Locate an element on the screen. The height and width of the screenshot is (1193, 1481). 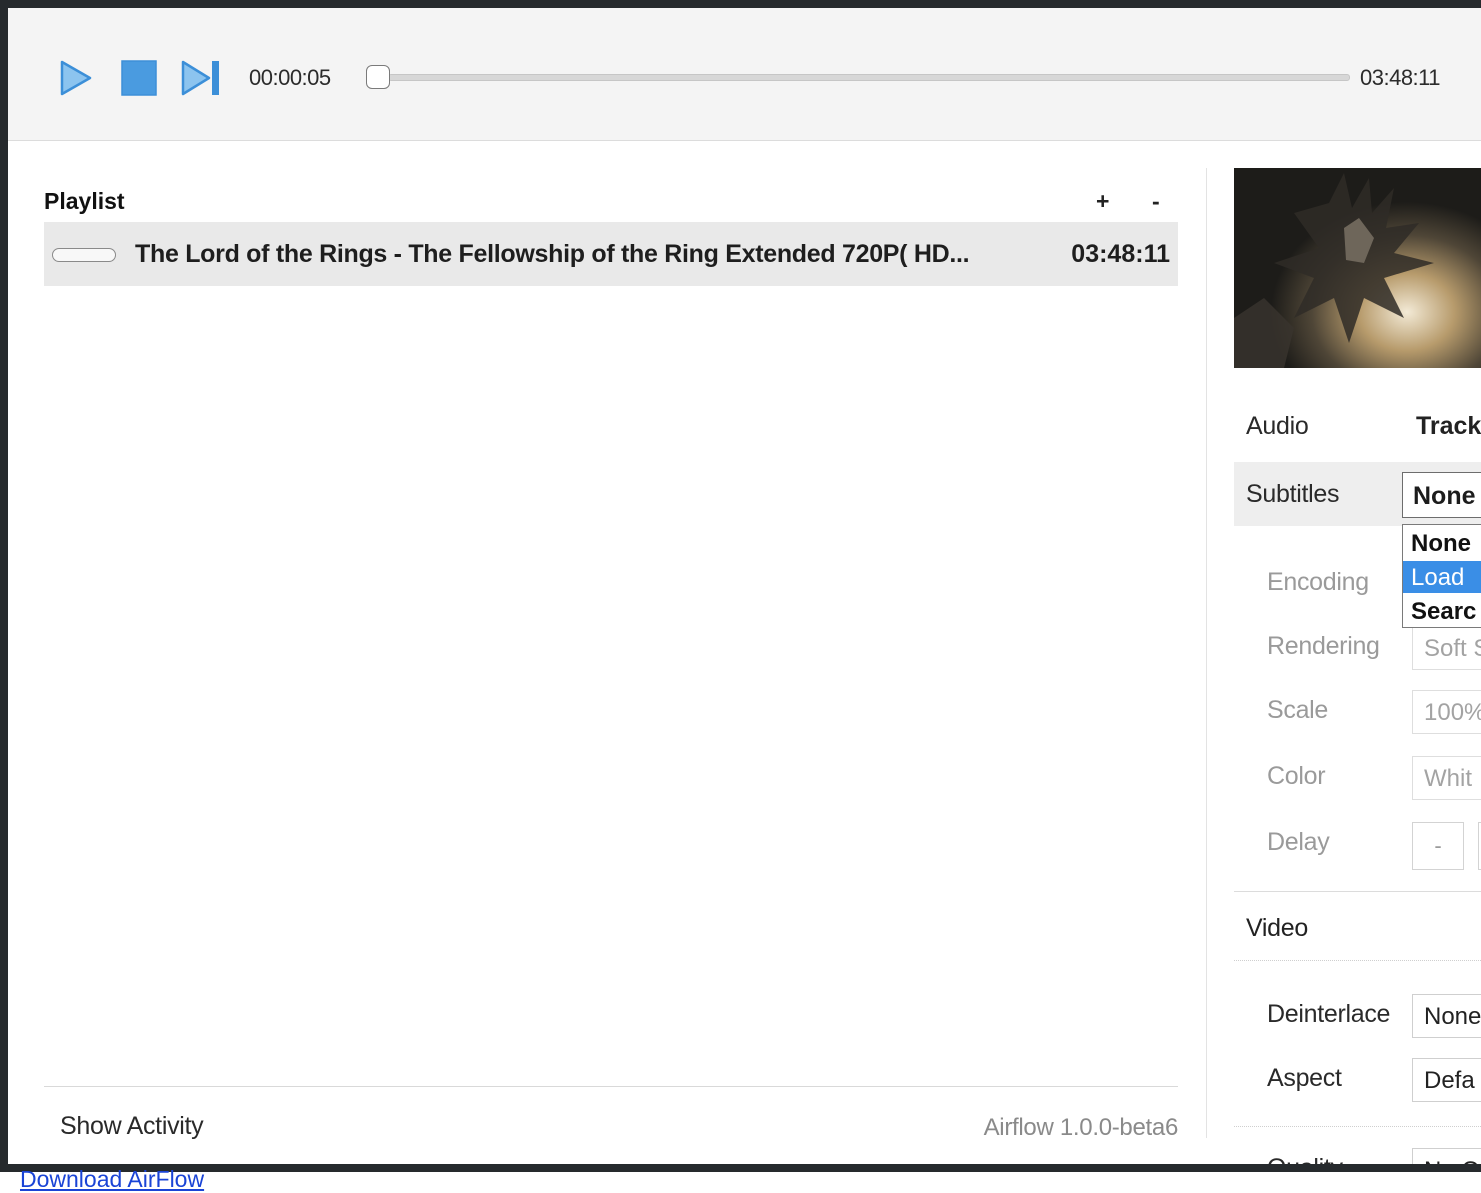
next-track-button is located at coordinates (201, 78).